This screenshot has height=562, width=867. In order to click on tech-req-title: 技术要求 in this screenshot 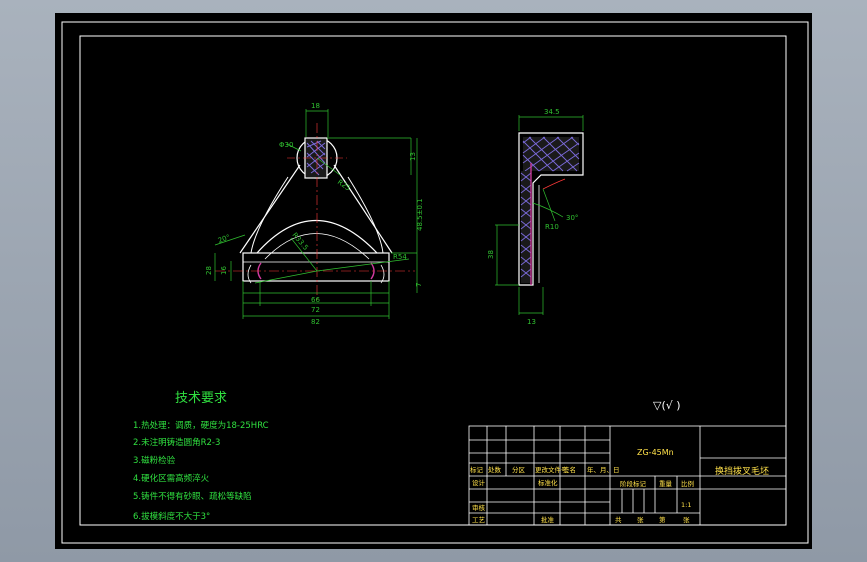, I will do `click(201, 398)`.